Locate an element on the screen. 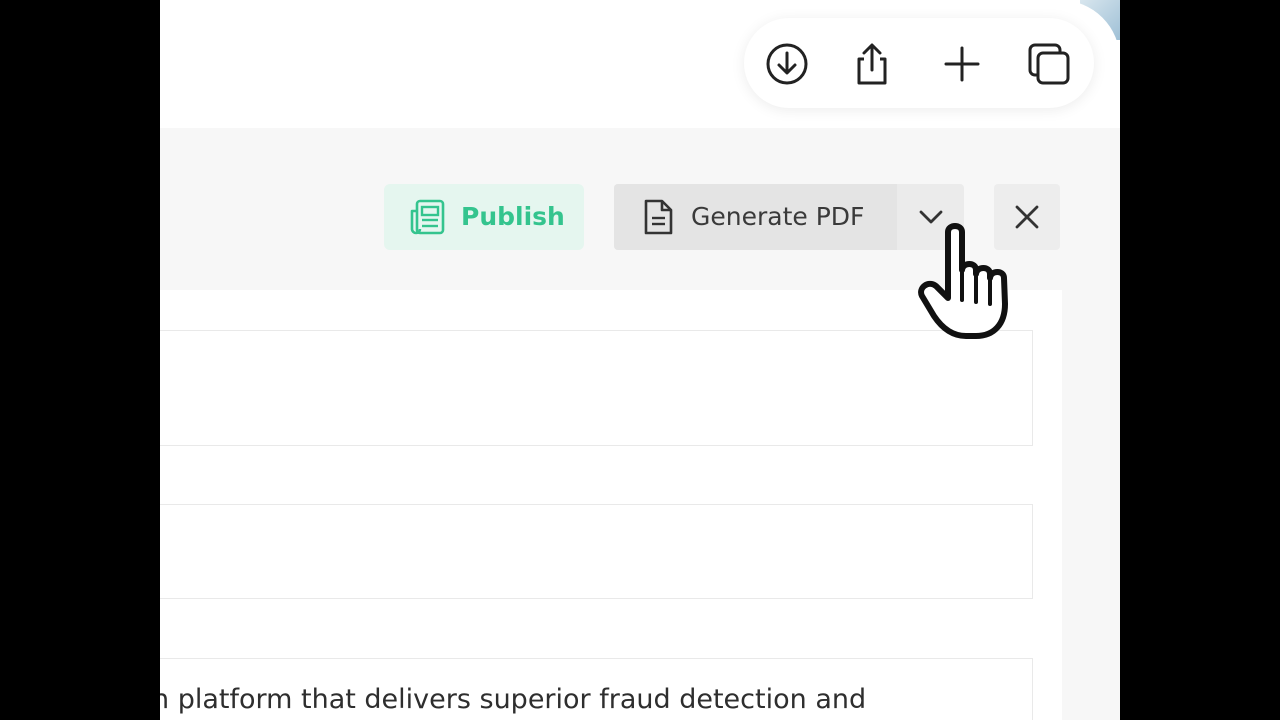 The width and height of the screenshot is (1280, 720). hand-pointer-icon is located at coordinates (963, 281).